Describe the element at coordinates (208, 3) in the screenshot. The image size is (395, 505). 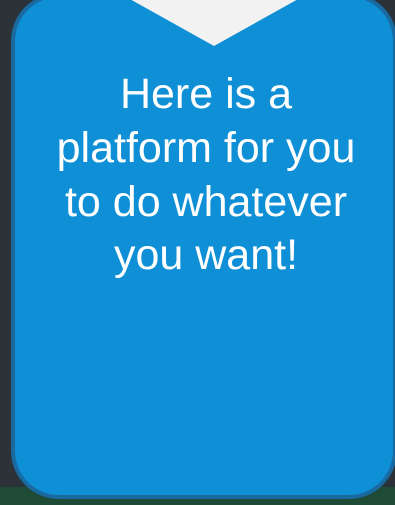
I see `arrow-shaft` at that location.